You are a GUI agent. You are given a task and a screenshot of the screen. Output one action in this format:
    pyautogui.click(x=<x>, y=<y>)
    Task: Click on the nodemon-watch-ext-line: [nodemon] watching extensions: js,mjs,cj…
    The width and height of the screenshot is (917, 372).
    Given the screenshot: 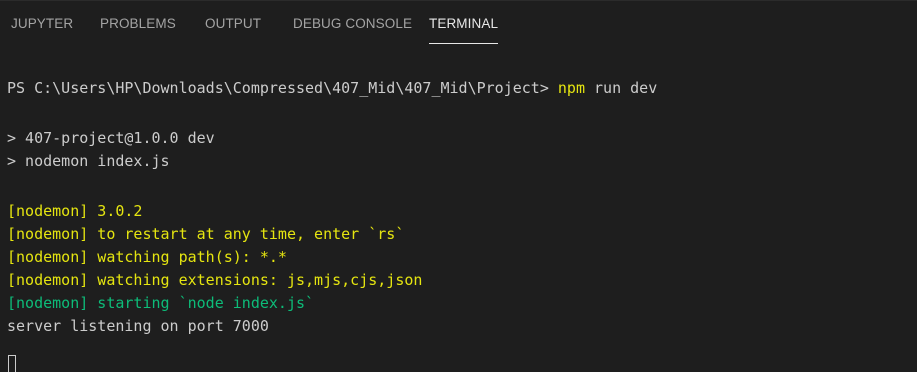 What is the action you would take?
    pyautogui.click(x=215, y=280)
    